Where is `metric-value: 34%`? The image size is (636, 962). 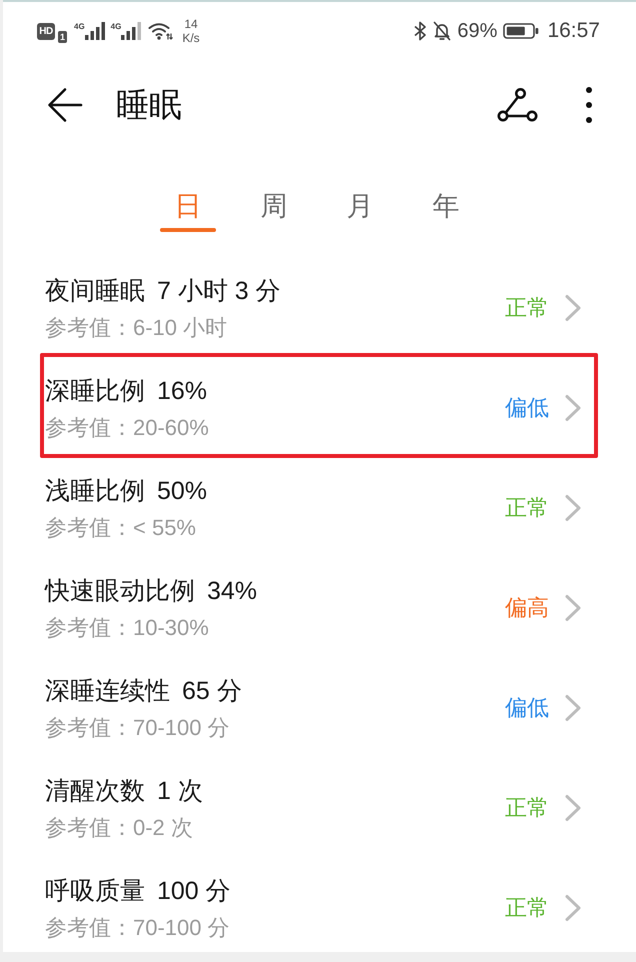 metric-value: 34% is located at coordinates (232, 591).